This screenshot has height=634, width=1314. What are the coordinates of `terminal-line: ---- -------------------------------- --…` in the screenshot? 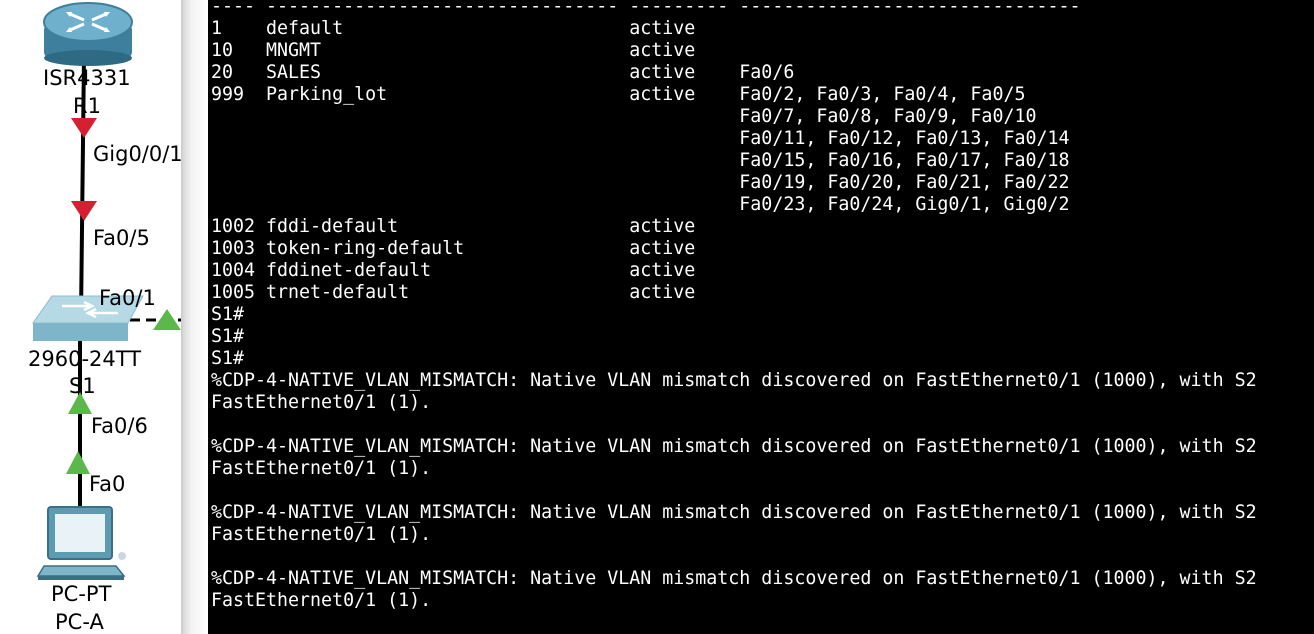 It's located at (646, 8).